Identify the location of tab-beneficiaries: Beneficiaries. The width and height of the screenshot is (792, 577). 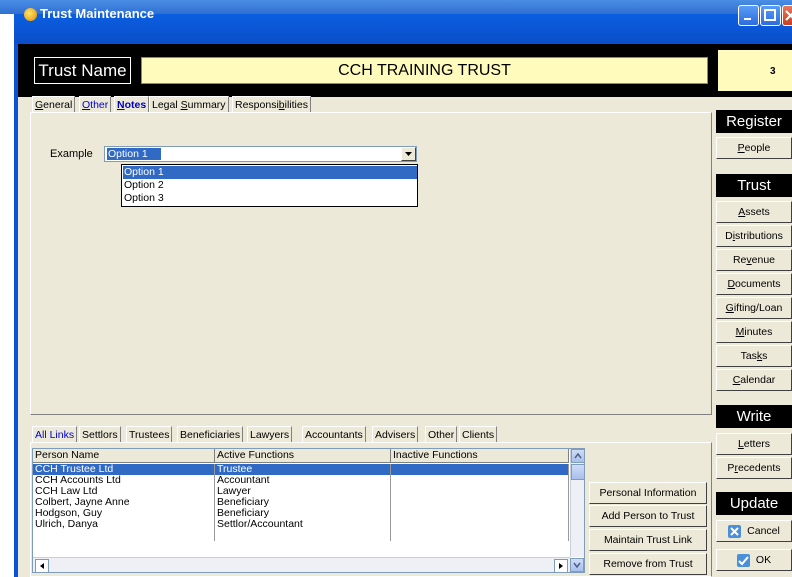
(210, 434).